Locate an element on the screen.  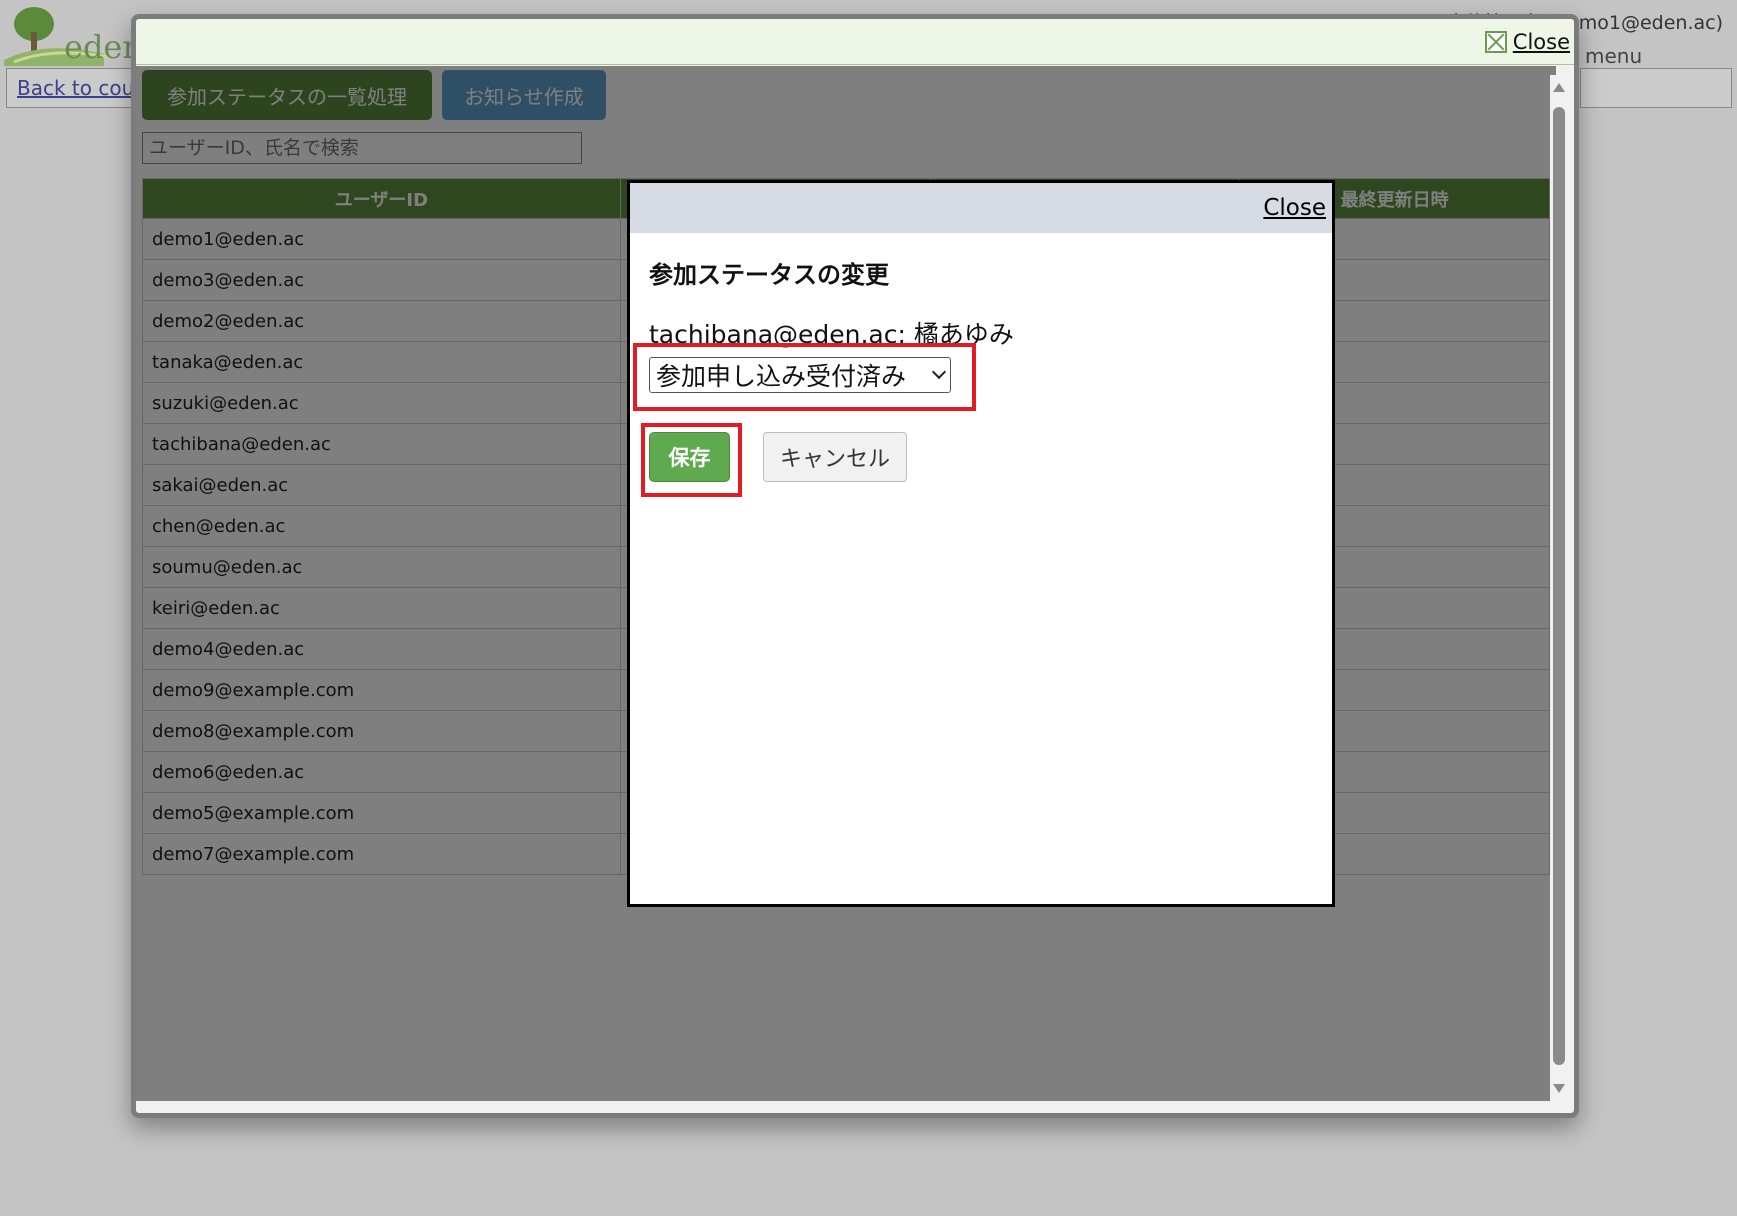
modal-close-button: Close is located at coordinates (1527, 42).